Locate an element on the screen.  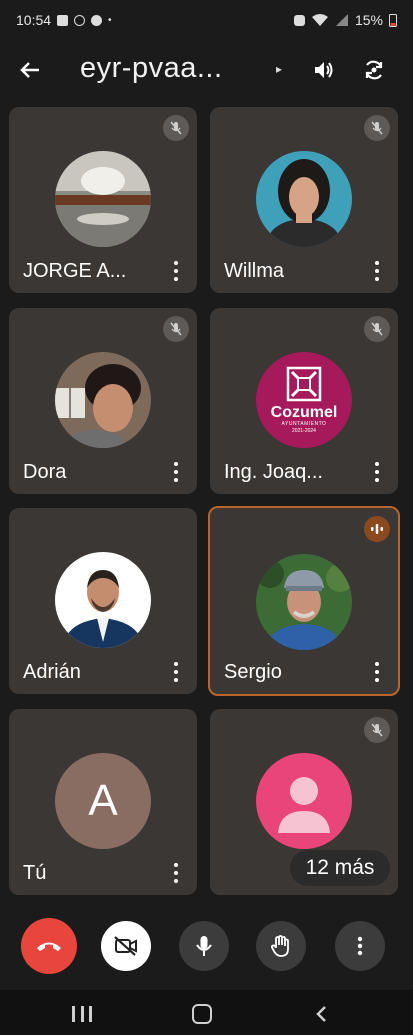
participant-tile: Adrián is located at coordinates (103, 601).